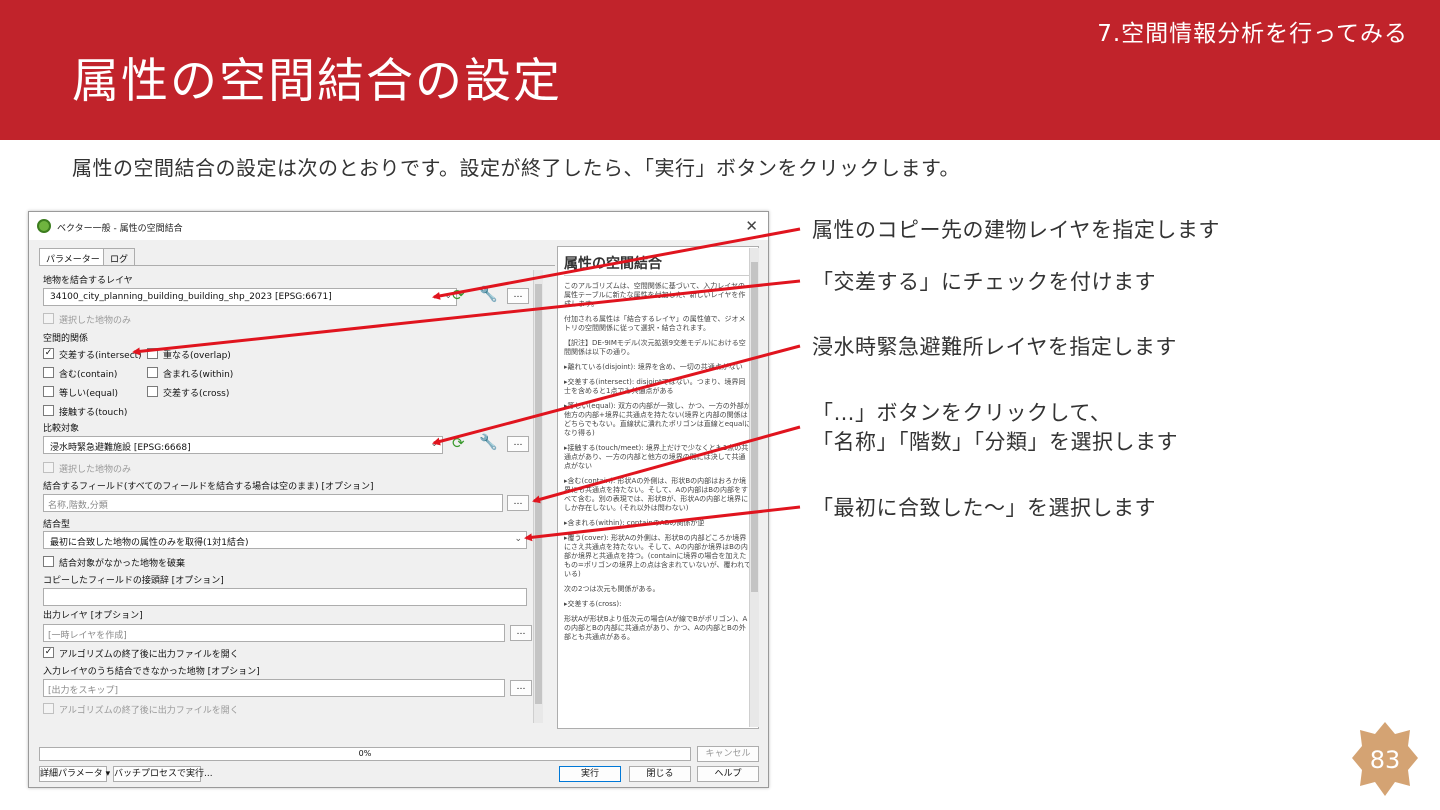 The height and width of the screenshot is (810, 1440). What do you see at coordinates (93, 413) in the screenshot?
I see `touch-label: 接触する(touch)` at bounding box center [93, 413].